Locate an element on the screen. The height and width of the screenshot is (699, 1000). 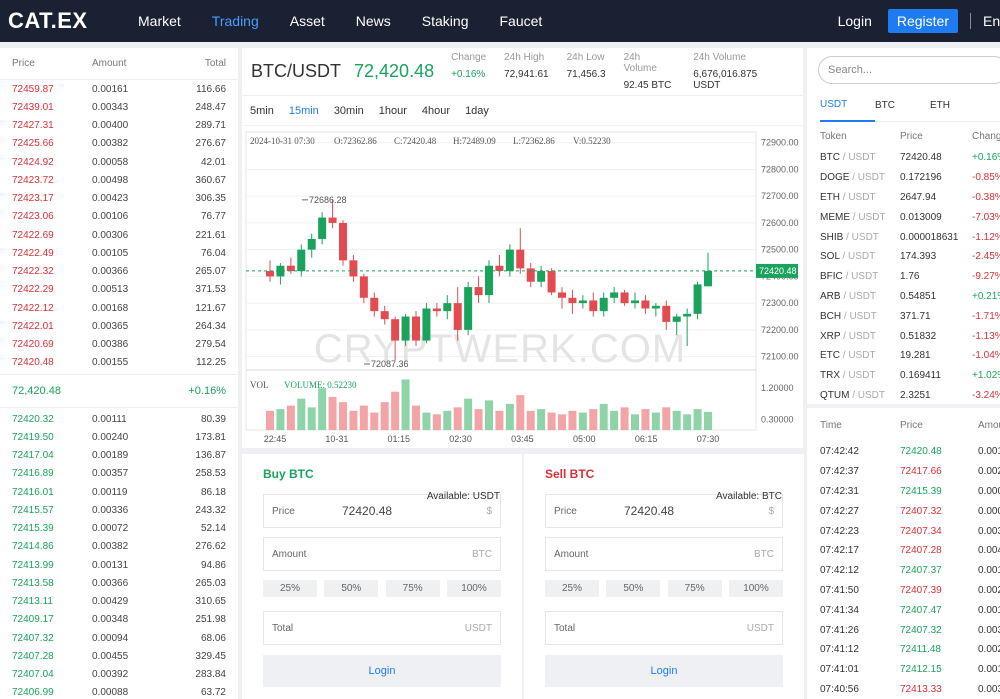
order-row: 72422.12 0.00168 121.67 is located at coordinates (119, 308).